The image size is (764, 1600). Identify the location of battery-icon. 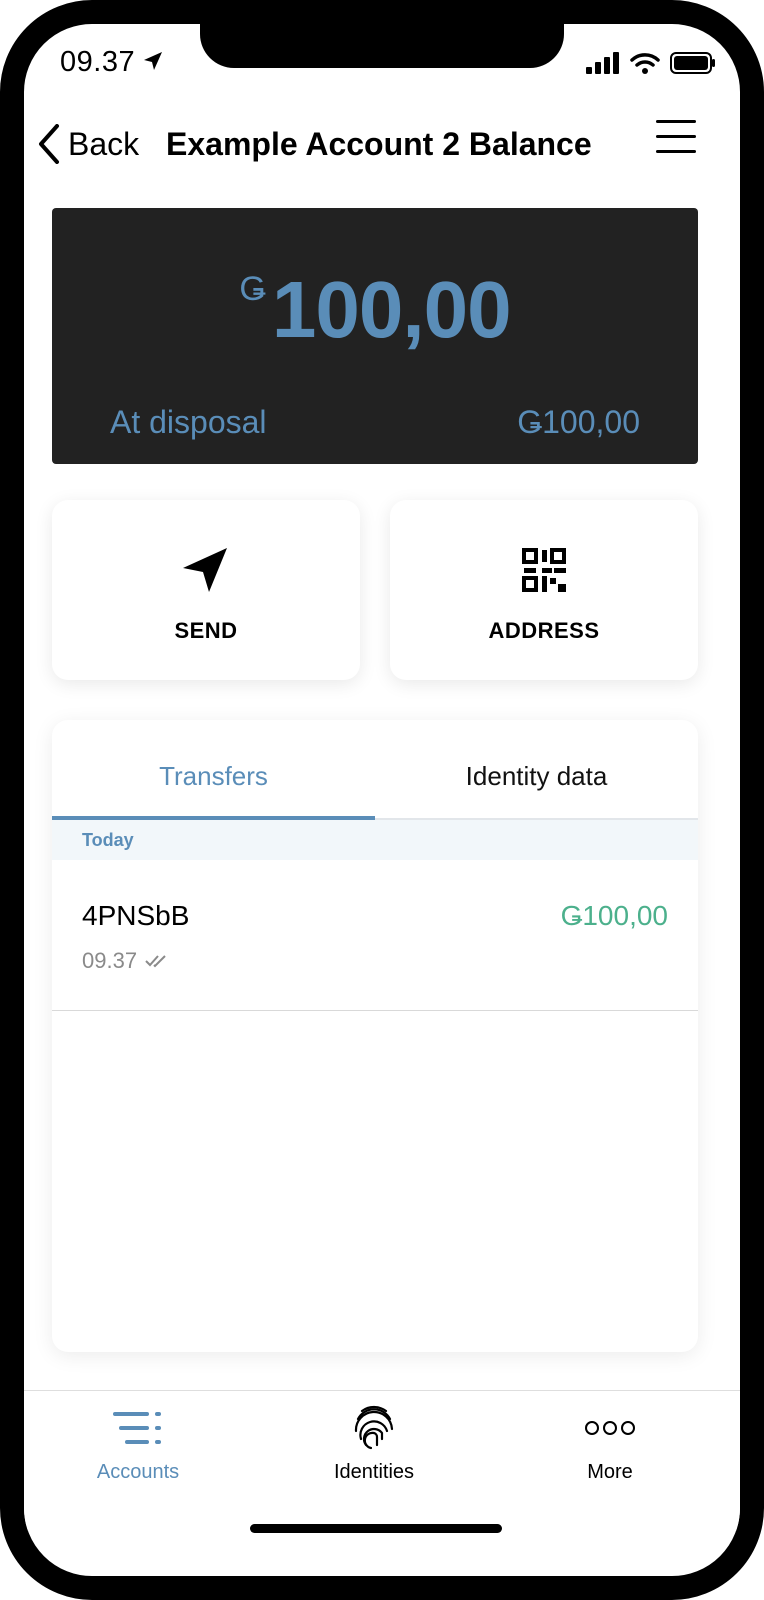
(692, 63).